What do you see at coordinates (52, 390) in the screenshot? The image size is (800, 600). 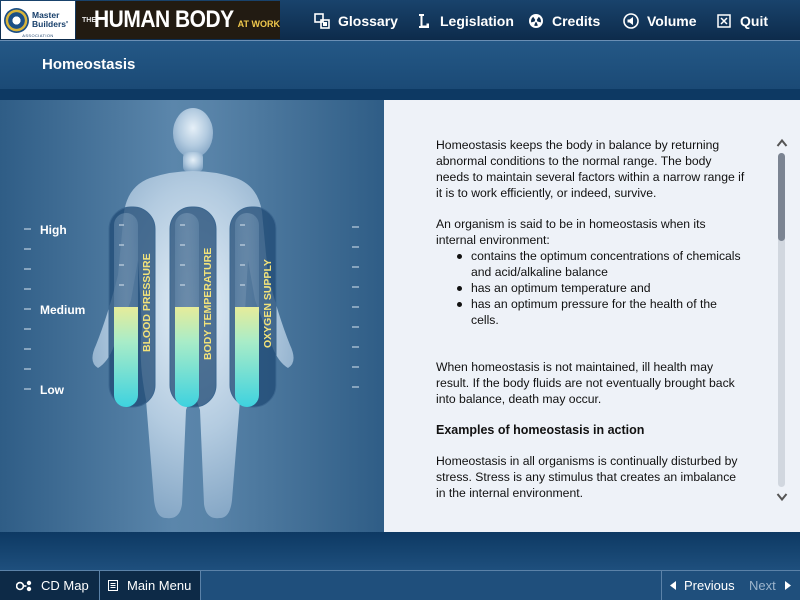 I see `scale-label-low: Low` at bounding box center [52, 390].